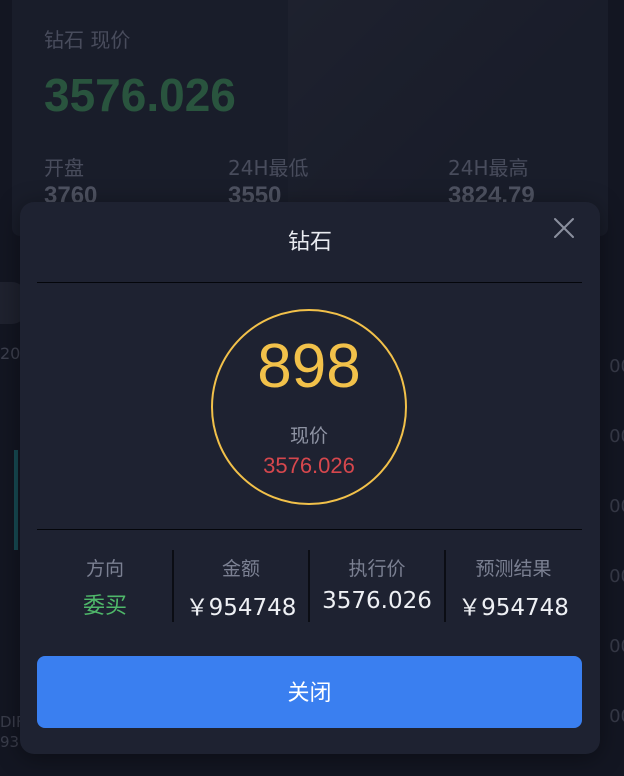 This screenshot has height=776, width=624. I want to click on info-label: 金额, so click(240, 569).